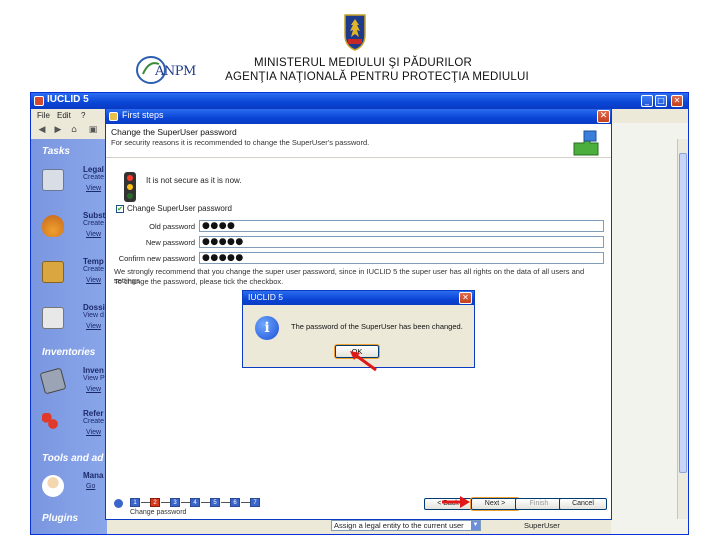 The width and height of the screenshot is (720, 540). Describe the element at coordinates (255, 502) in the screenshot. I see `step-7: 7` at that location.